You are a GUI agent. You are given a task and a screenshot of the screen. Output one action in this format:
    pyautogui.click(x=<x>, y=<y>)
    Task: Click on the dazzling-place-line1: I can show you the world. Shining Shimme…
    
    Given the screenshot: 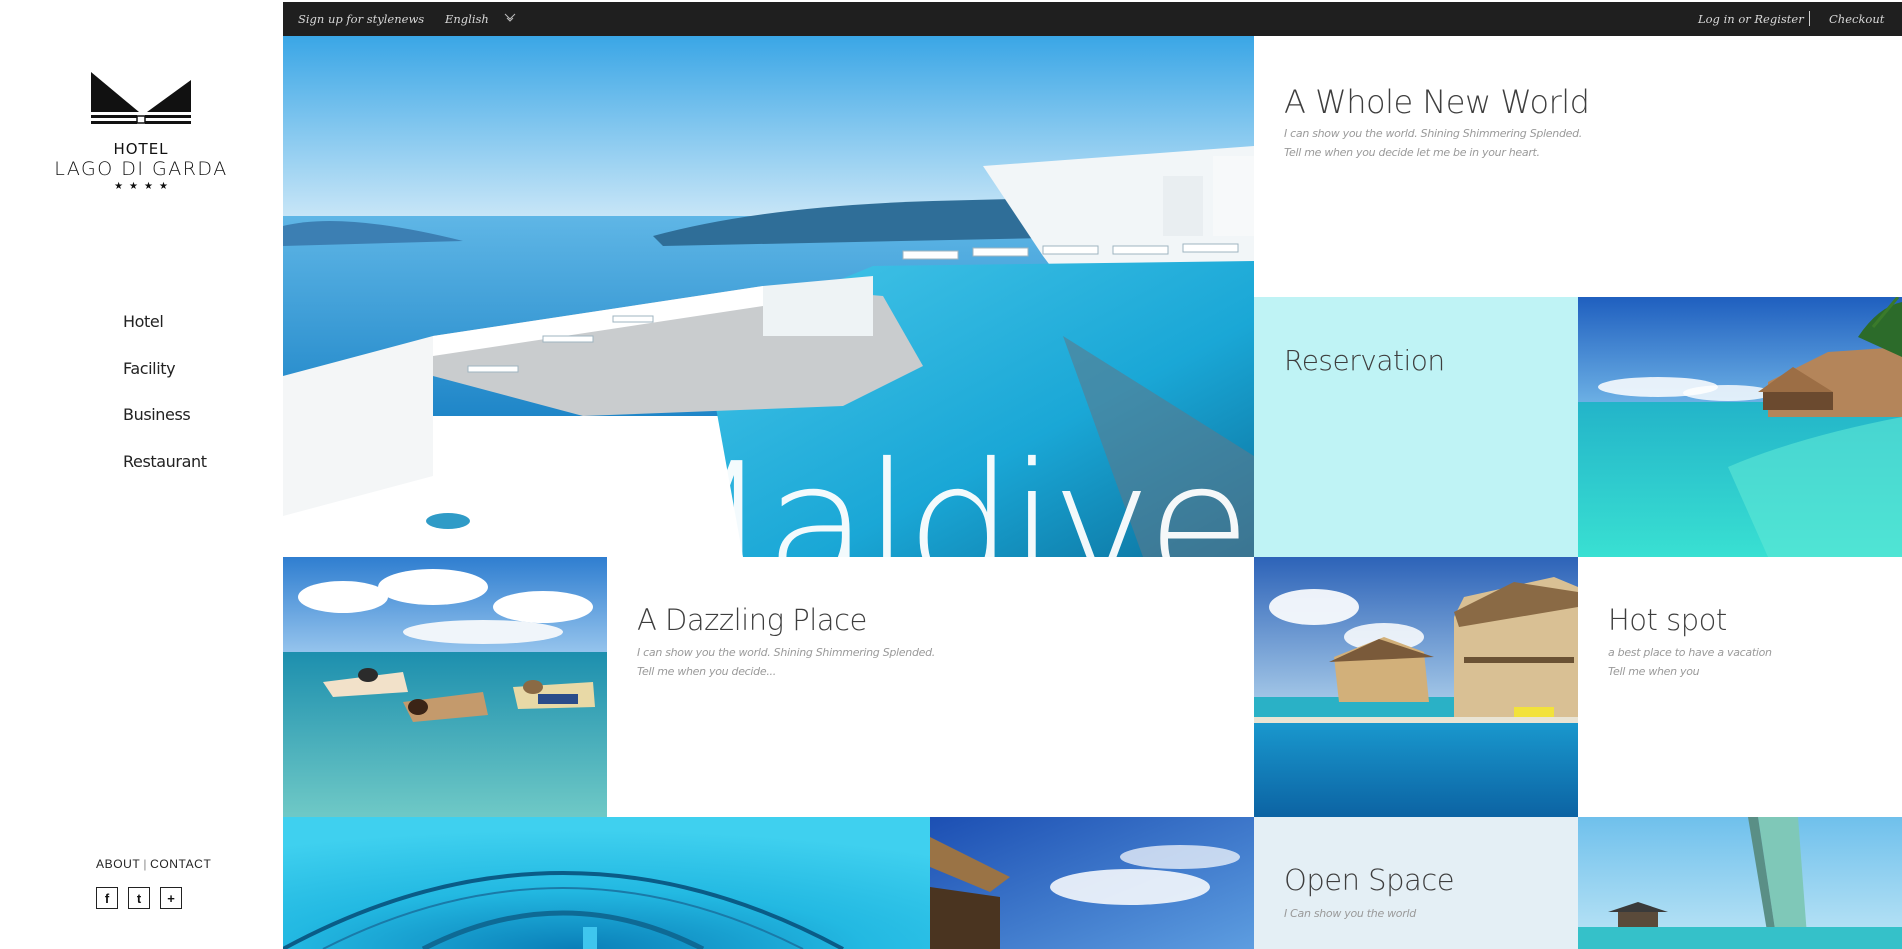 What is the action you would take?
    pyautogui.click(x=786, y=652)
    